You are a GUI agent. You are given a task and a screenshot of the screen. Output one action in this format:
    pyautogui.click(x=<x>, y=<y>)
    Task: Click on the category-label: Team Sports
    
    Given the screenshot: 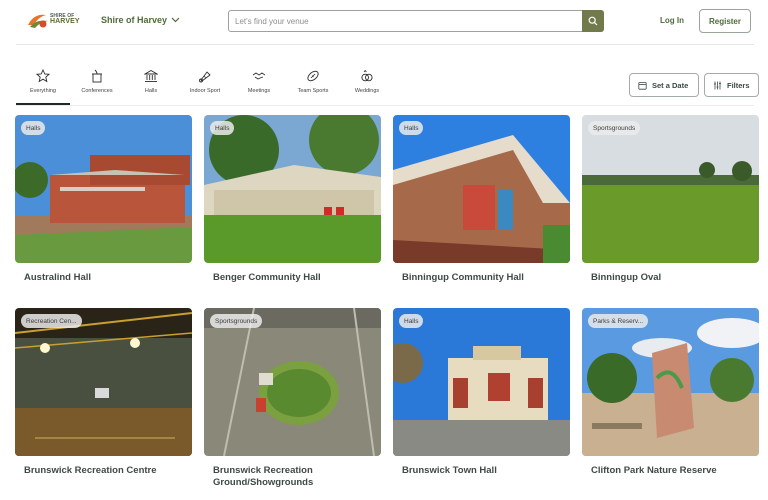 What is the action you would take?
    pyautogui.click(x=313, y=91)
    